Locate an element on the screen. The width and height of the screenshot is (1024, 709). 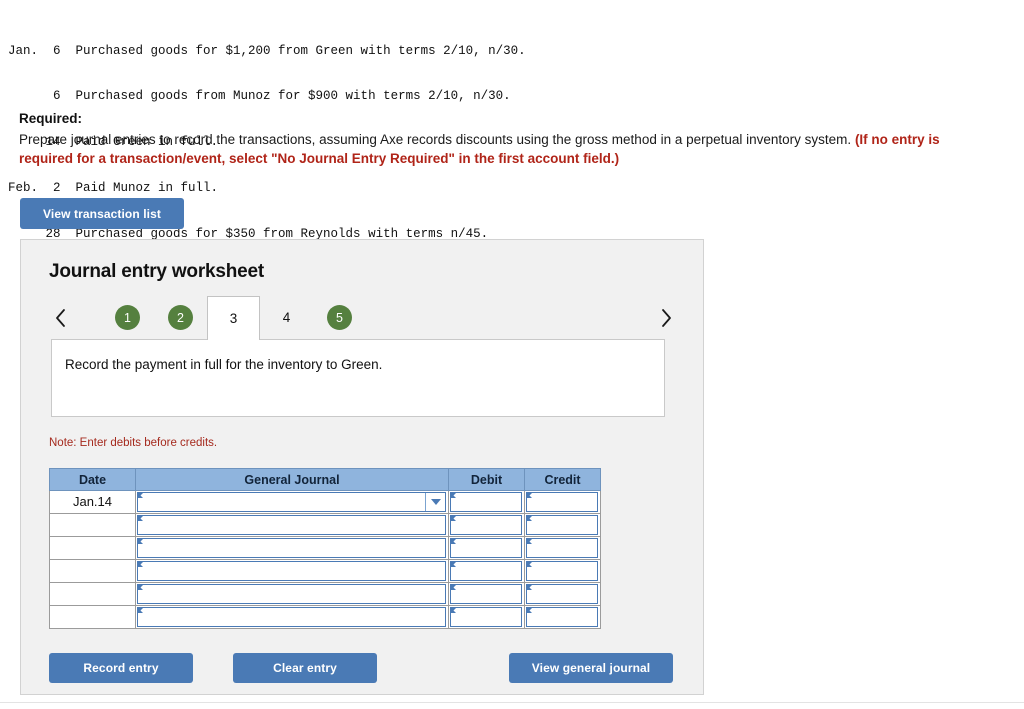
clear-entry-button: Clear entry is located at coordinates (305, 668).